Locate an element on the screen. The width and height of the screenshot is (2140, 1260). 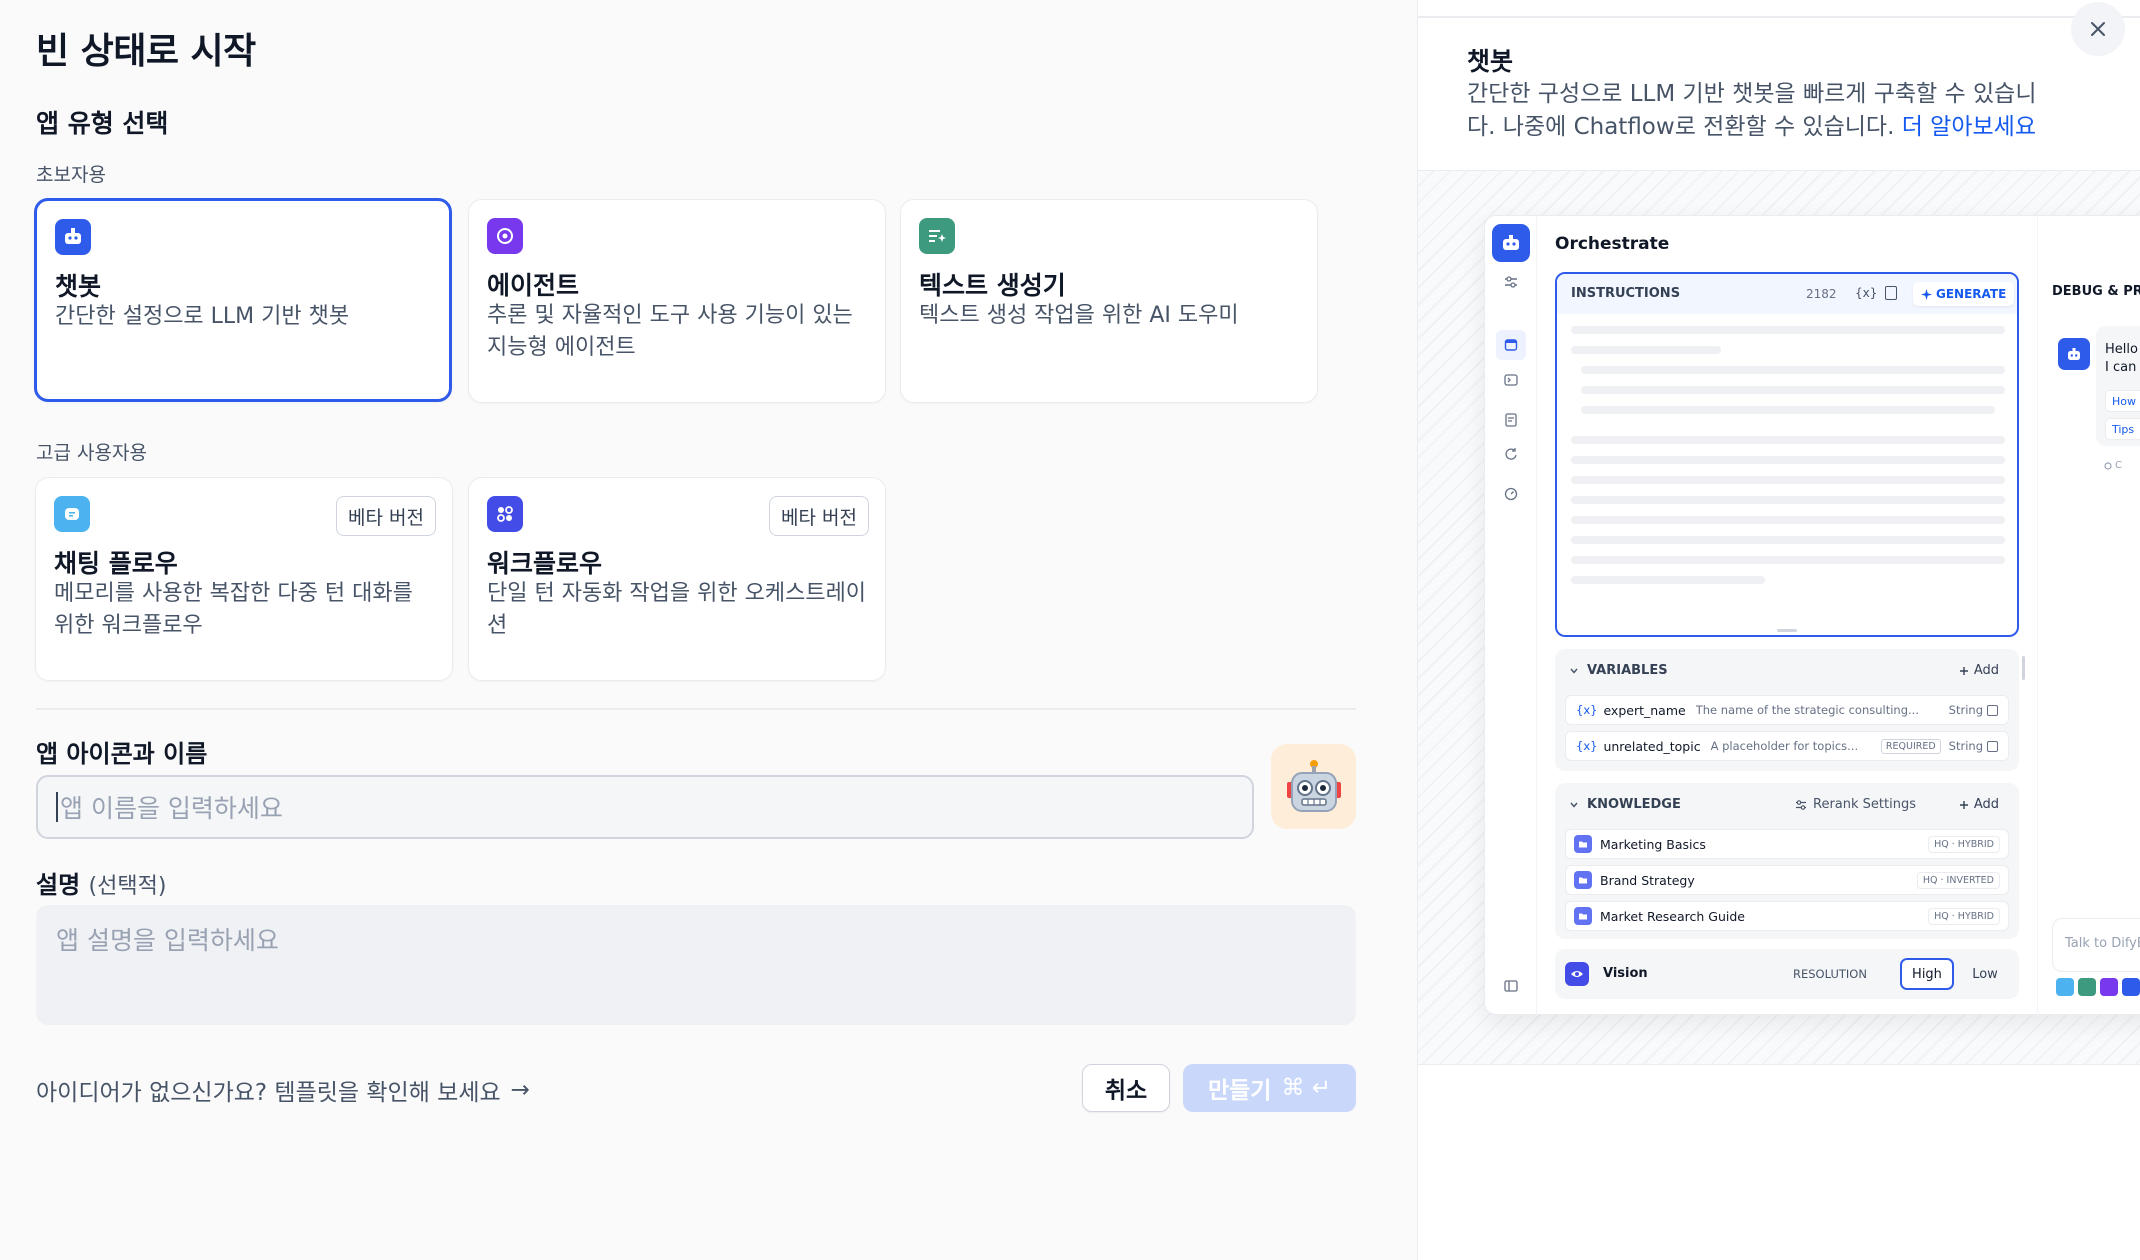
chat-text: I can is located at coordinates (2121, 367).